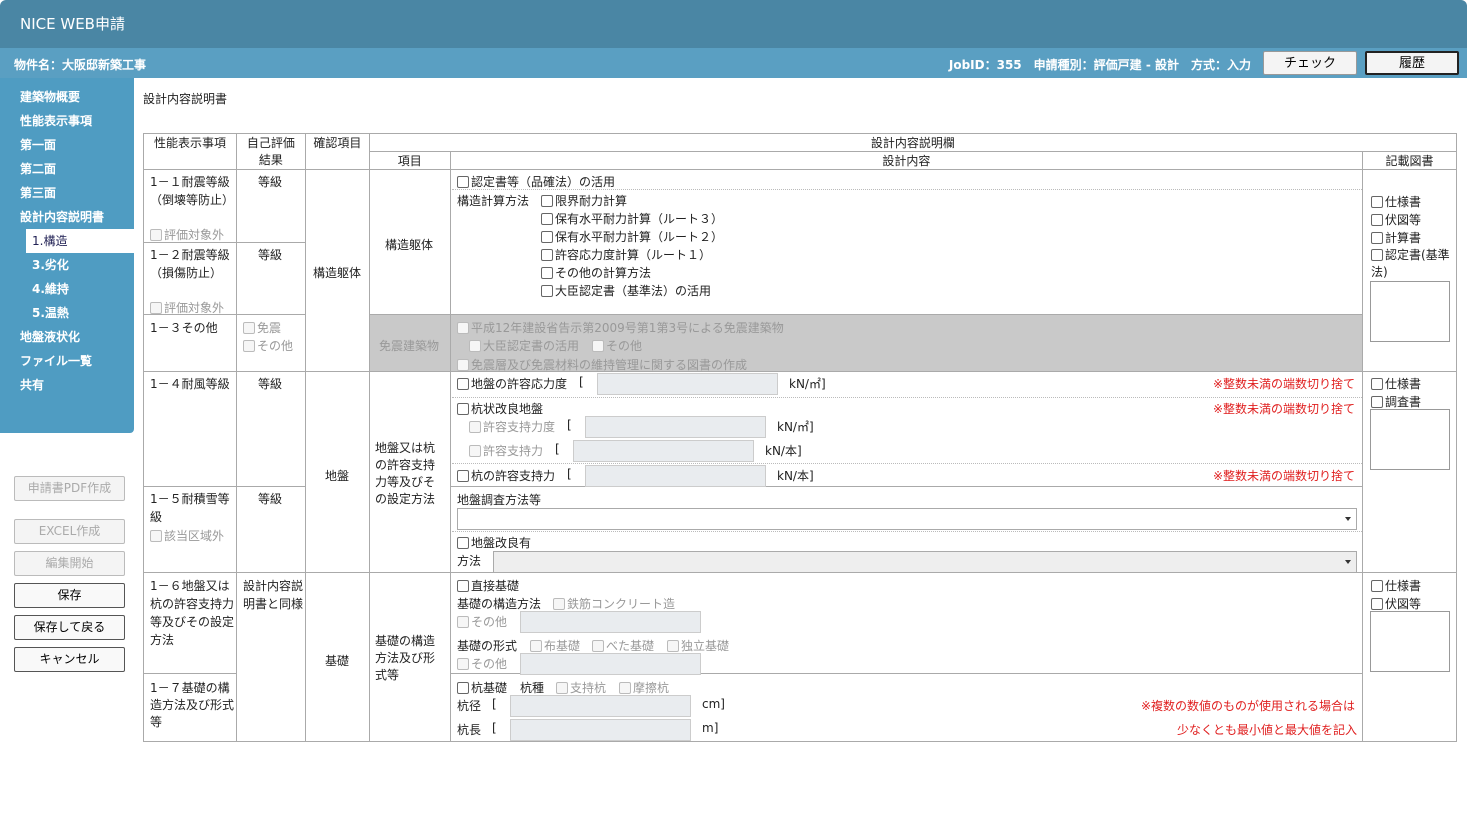  Describe the element at coordinates (69, 563) in the screenshot. I see `edit-button: 編集開始` at that location.